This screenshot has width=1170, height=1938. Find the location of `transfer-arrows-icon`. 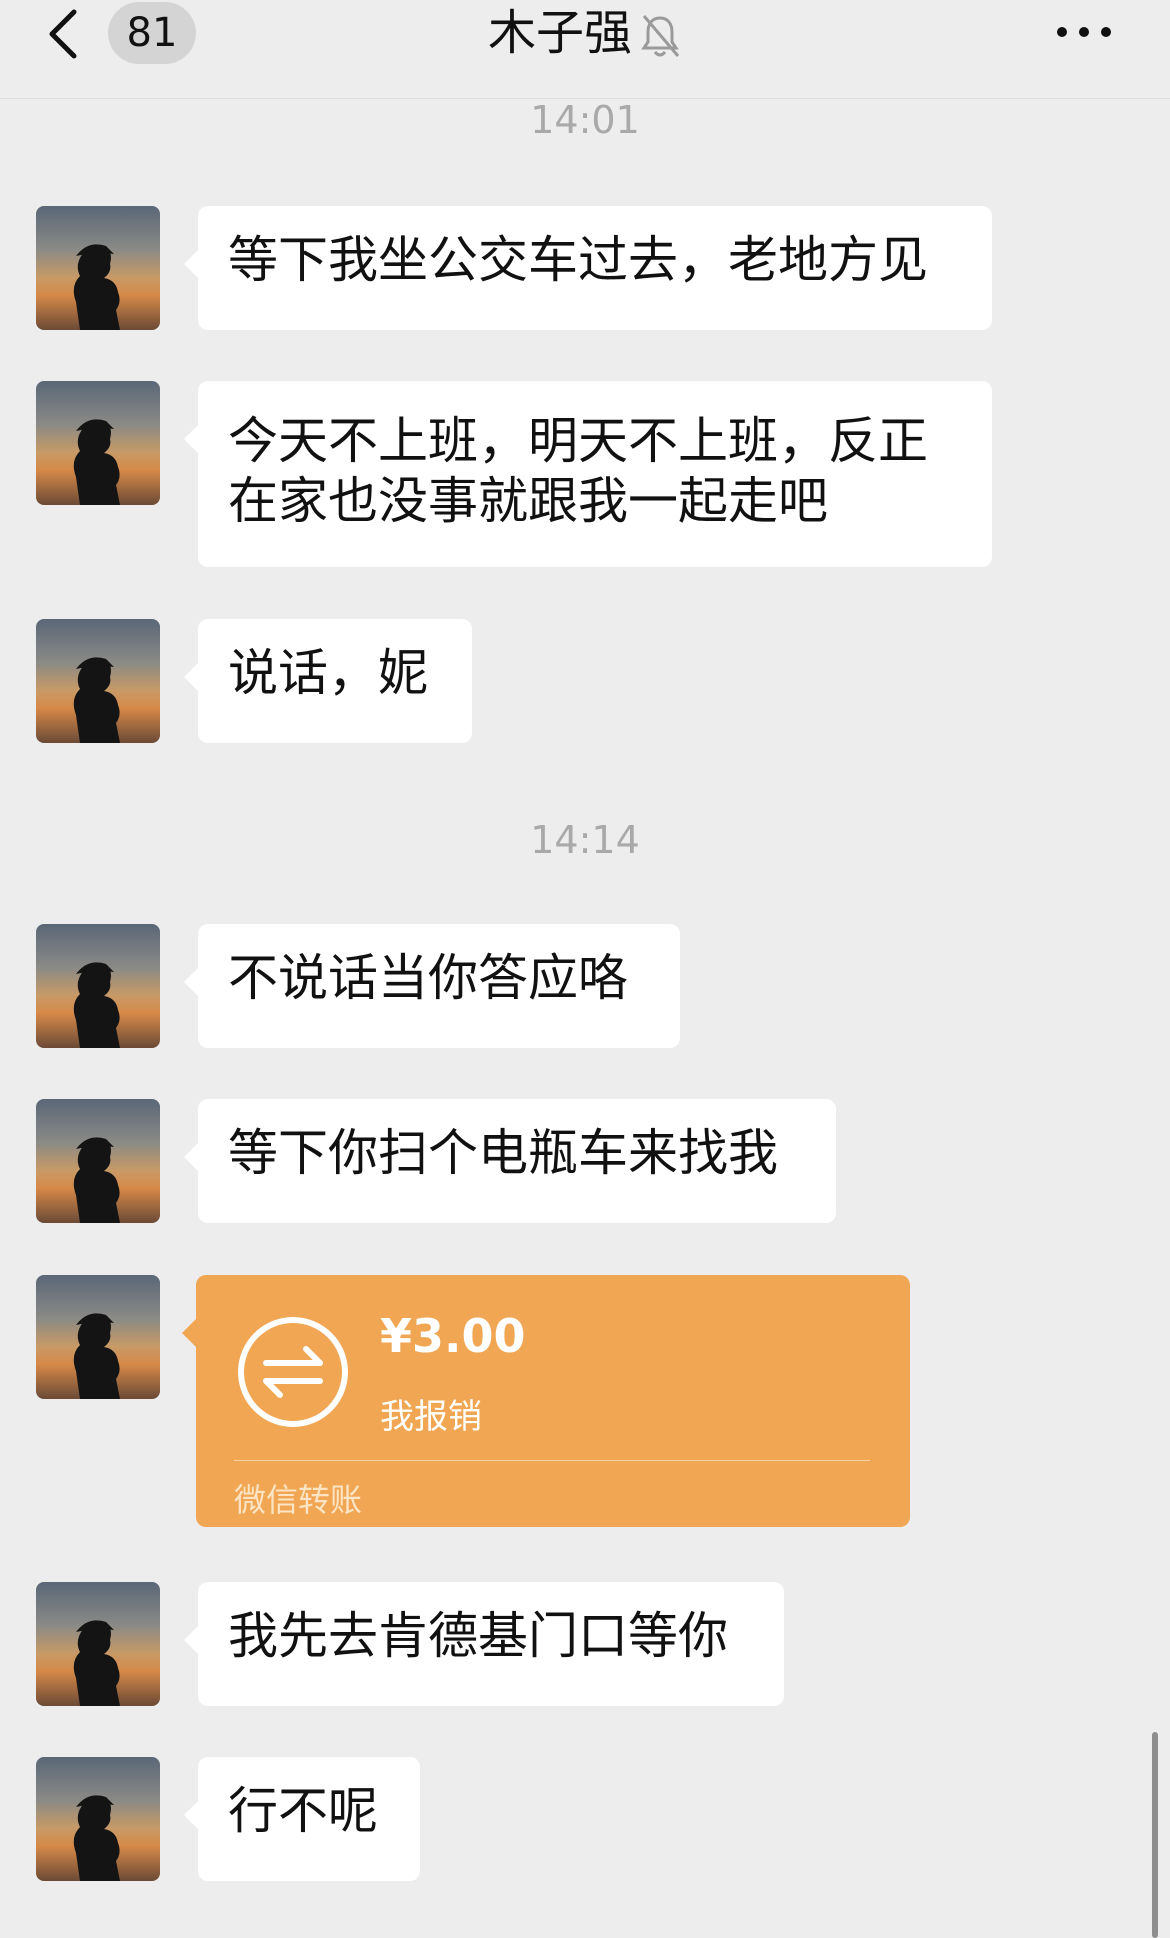

transfer-arrows-icon is located at coordinates (293, 1372).